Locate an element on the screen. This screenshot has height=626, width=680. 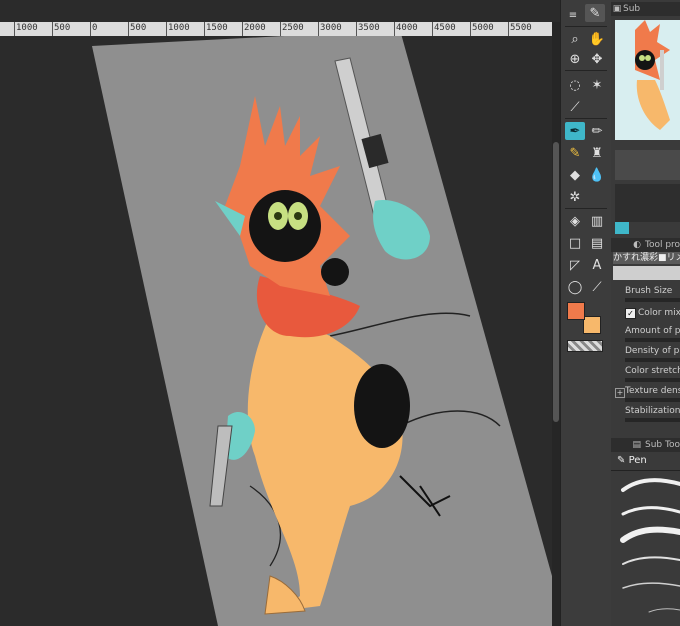
figure-icon: □ is located at coordinates (575, 243).